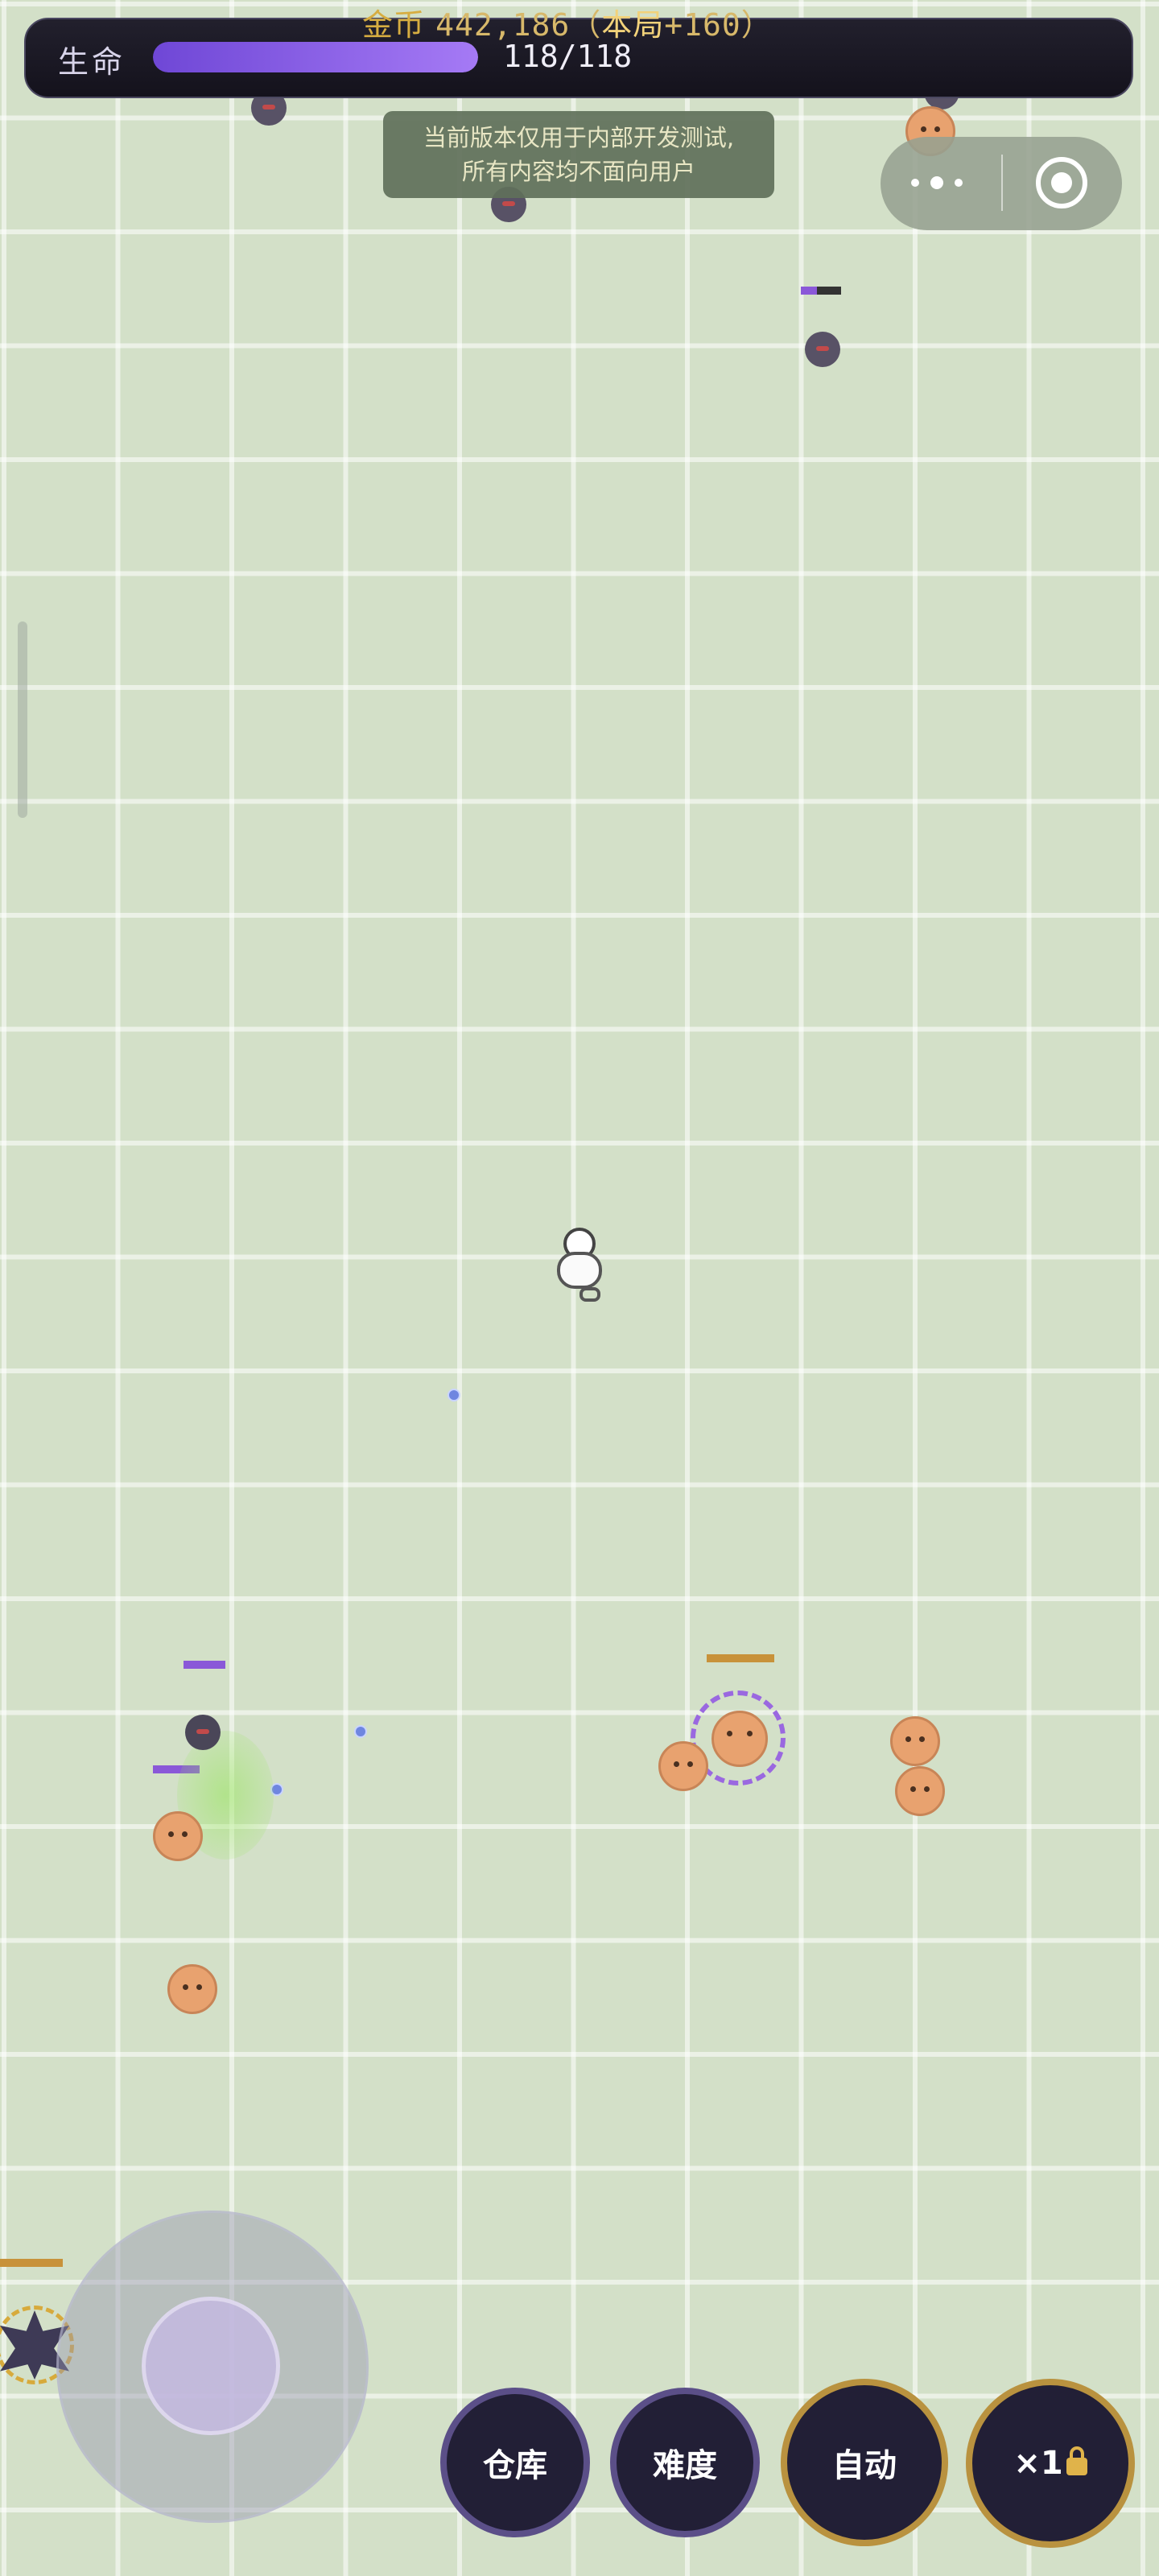  Describe the element at coordinates (568, 56) in the screenshot. I see `hp-value: 118/118` at that location.